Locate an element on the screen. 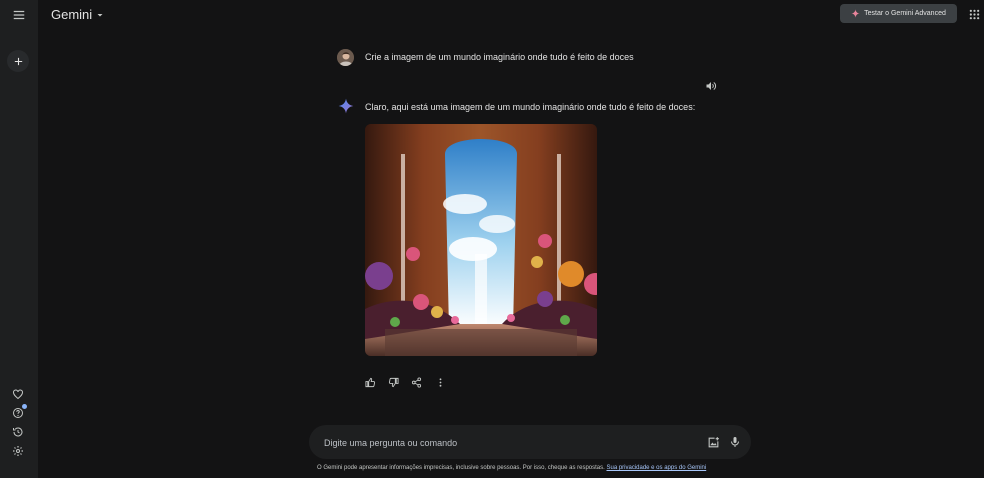 This screenshot has width=984, height=478. prompt-bar is located at coordinates (530, 442).